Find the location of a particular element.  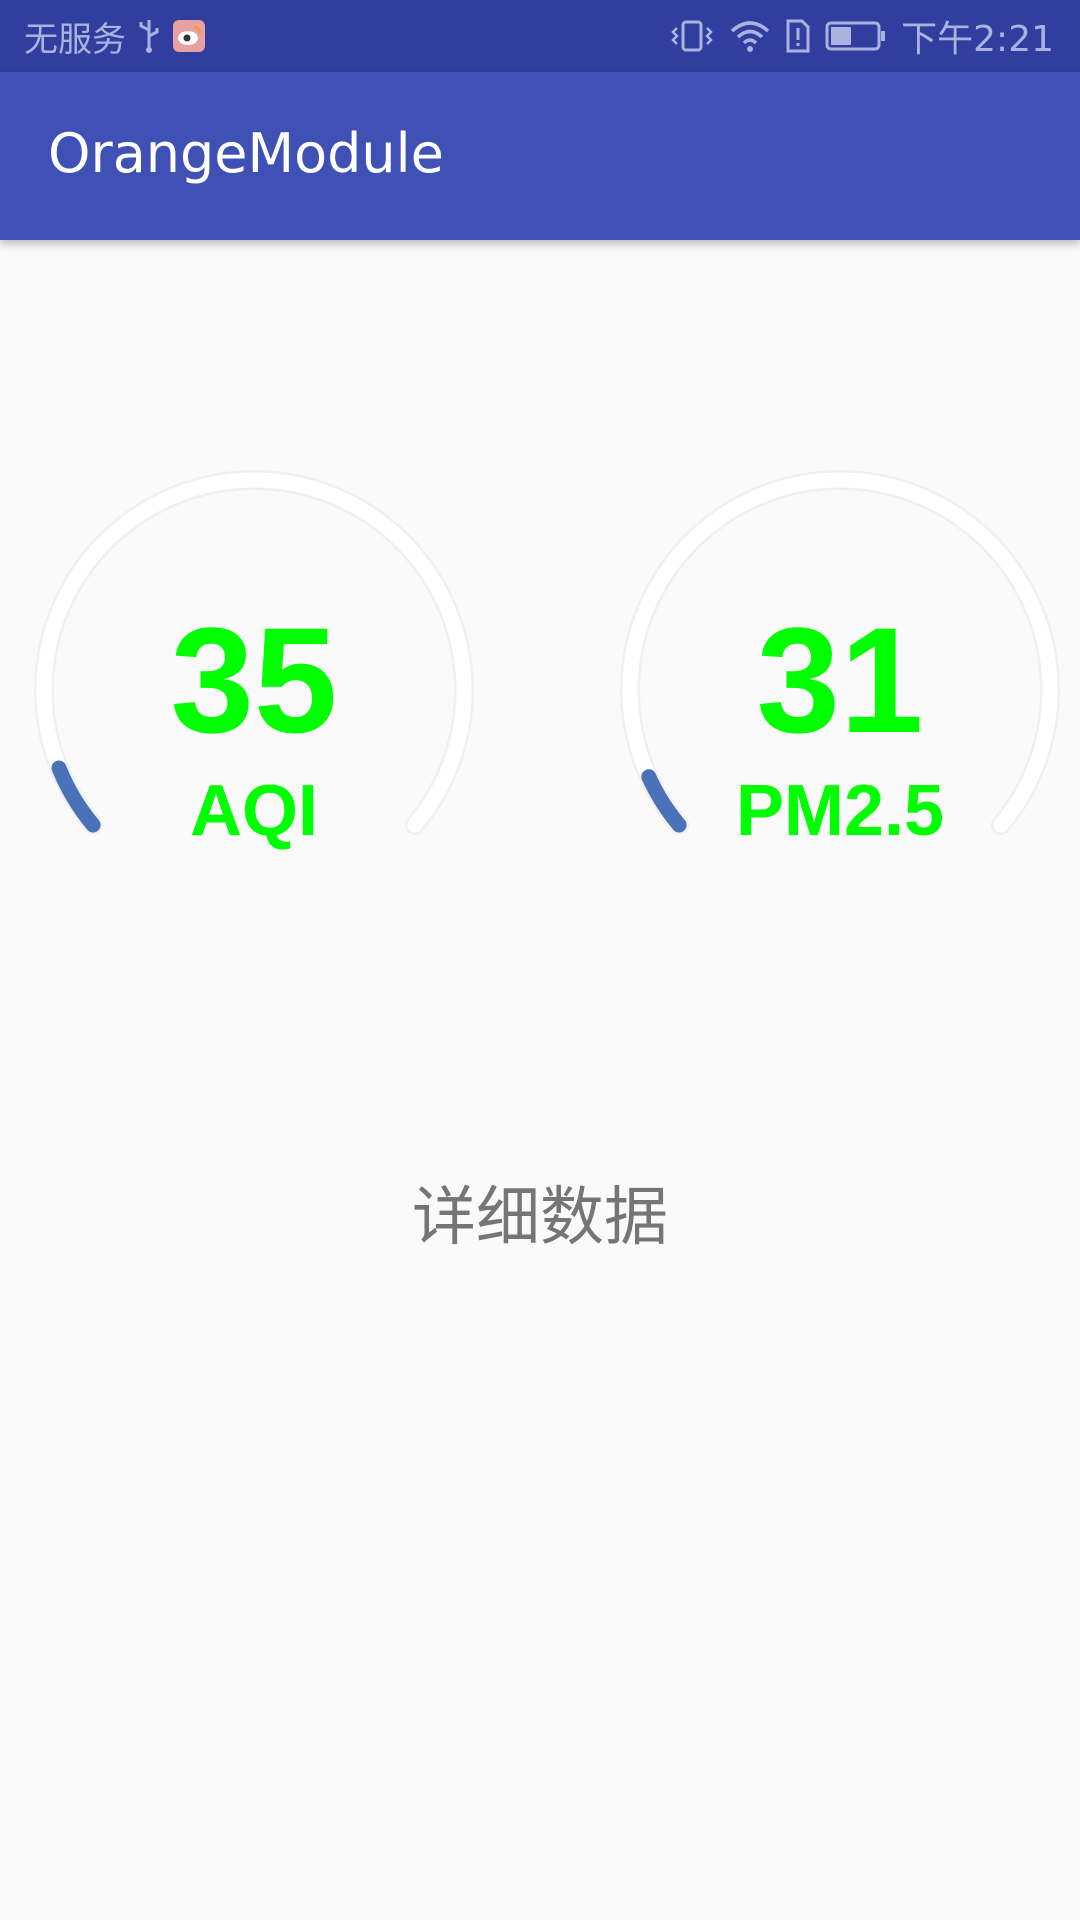

carrier-text: 无服务 is located at coordinates (75, 39).